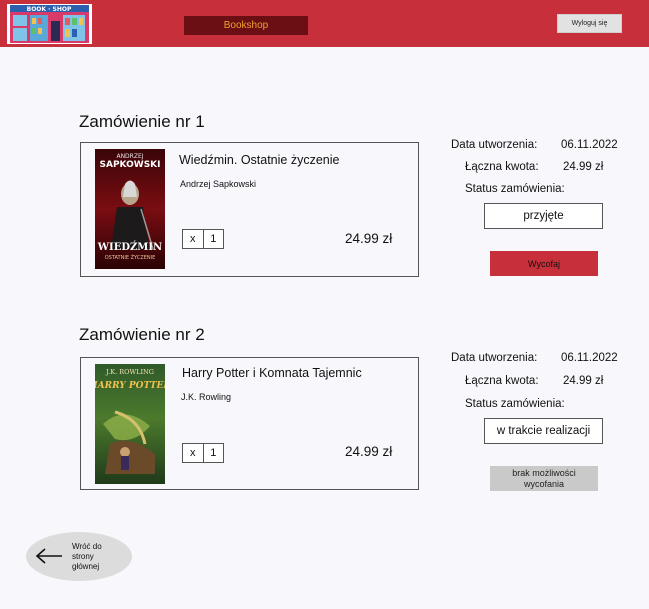 The height and width of the screenshot is (609, 649). What do you see at coordinates (129, 156) in the screenshot?
I see `cover-author-first: ANDRZEJ` at bounding box center [129, 156].